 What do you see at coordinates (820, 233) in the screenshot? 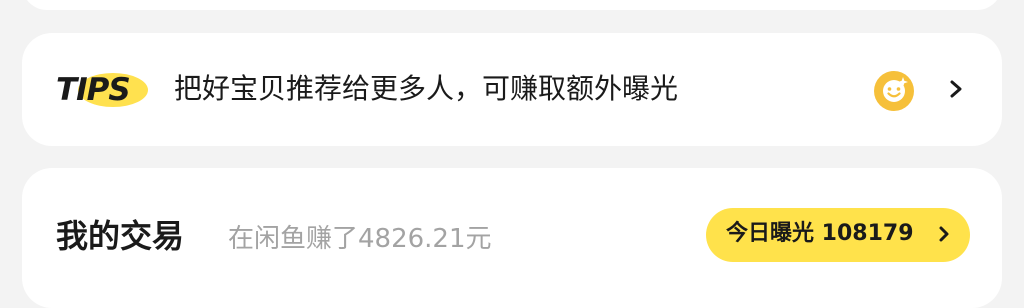
I see `today-exposure-label: 今日曝光 108179` at bounding box center [820, 233].